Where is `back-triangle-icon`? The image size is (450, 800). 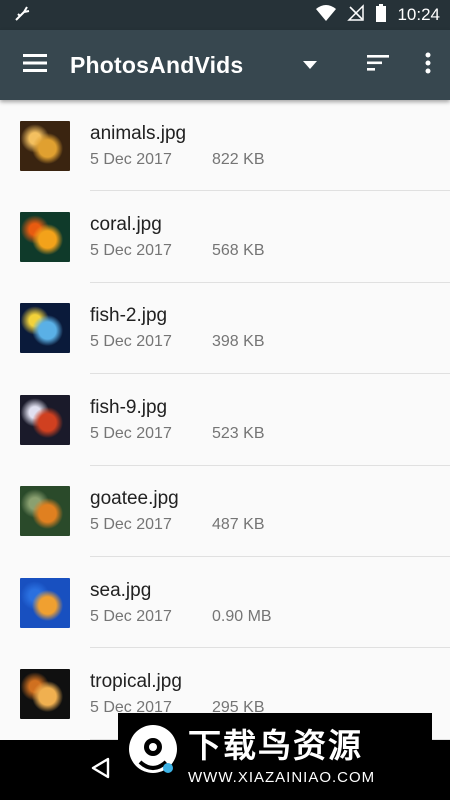
back-triangle-icon is located at coordinates (100, 770).